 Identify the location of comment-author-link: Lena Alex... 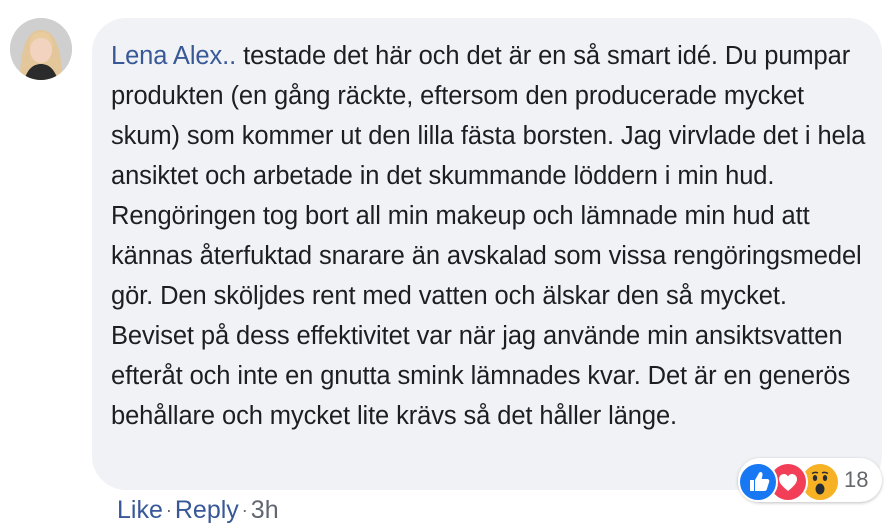
(173, 56).